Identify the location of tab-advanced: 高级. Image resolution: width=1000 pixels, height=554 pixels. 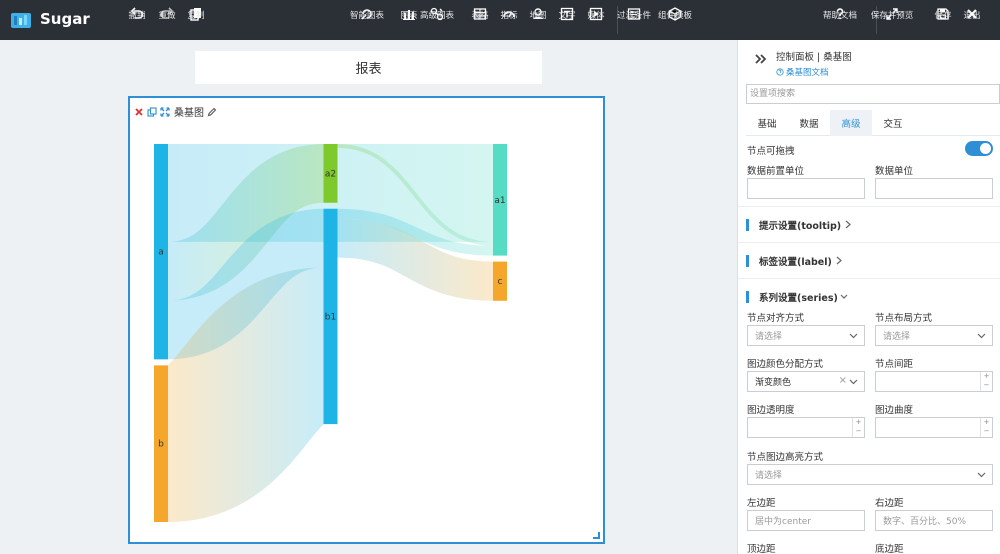
(851, 123).